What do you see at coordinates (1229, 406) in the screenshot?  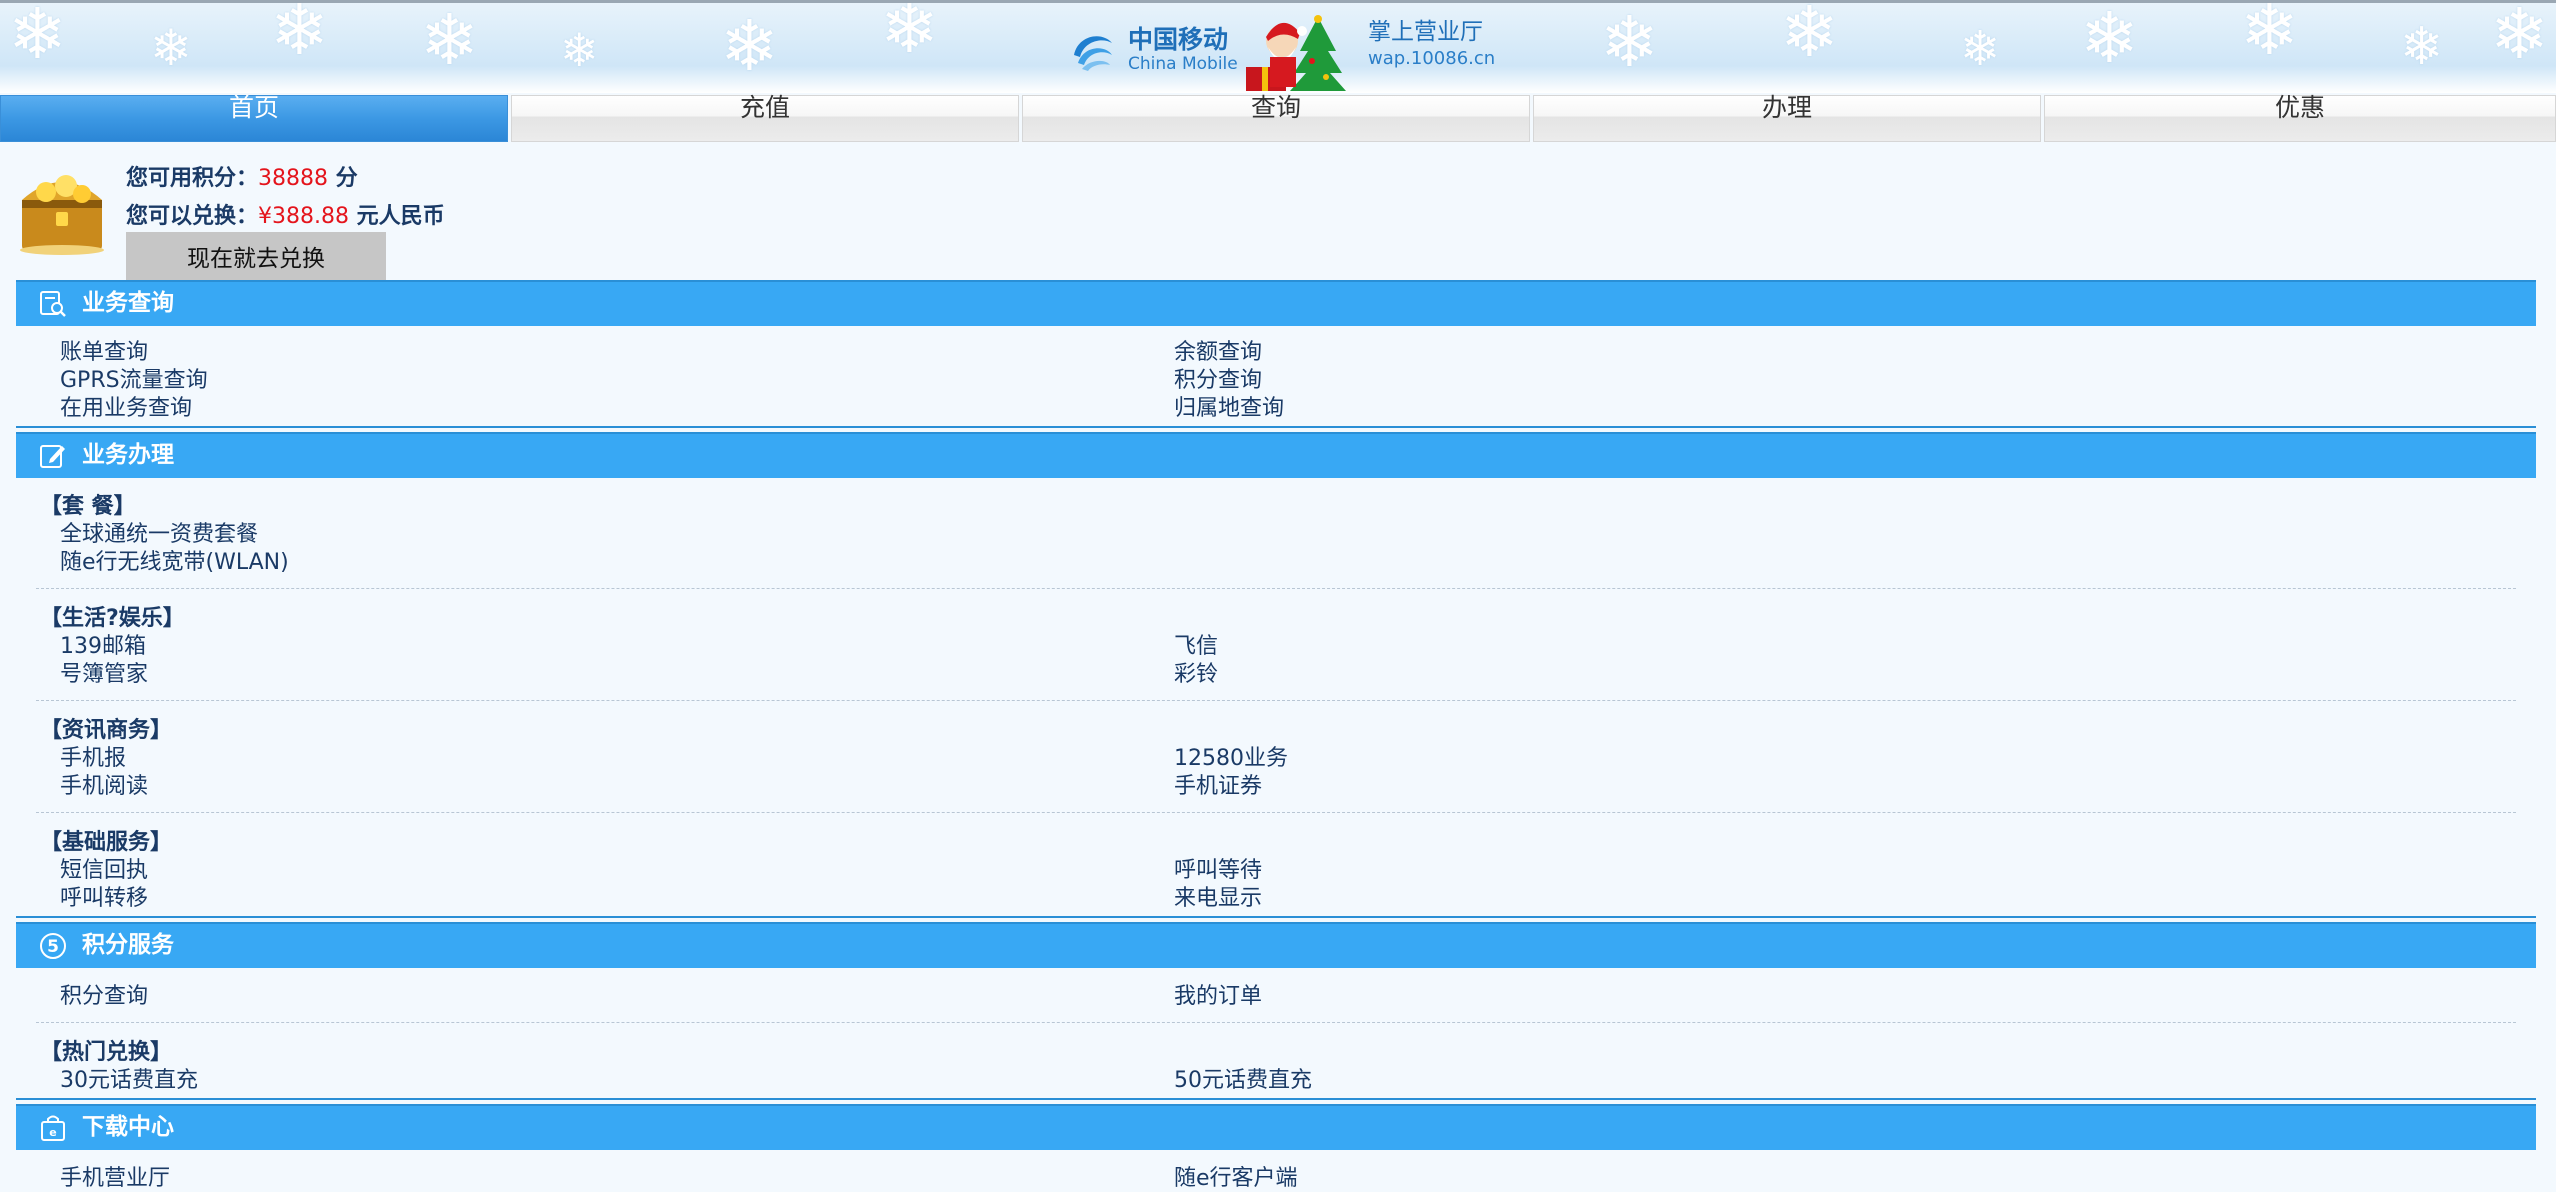 I see `link-location-query: 归属地查询` at bounding box center [1229, 406].